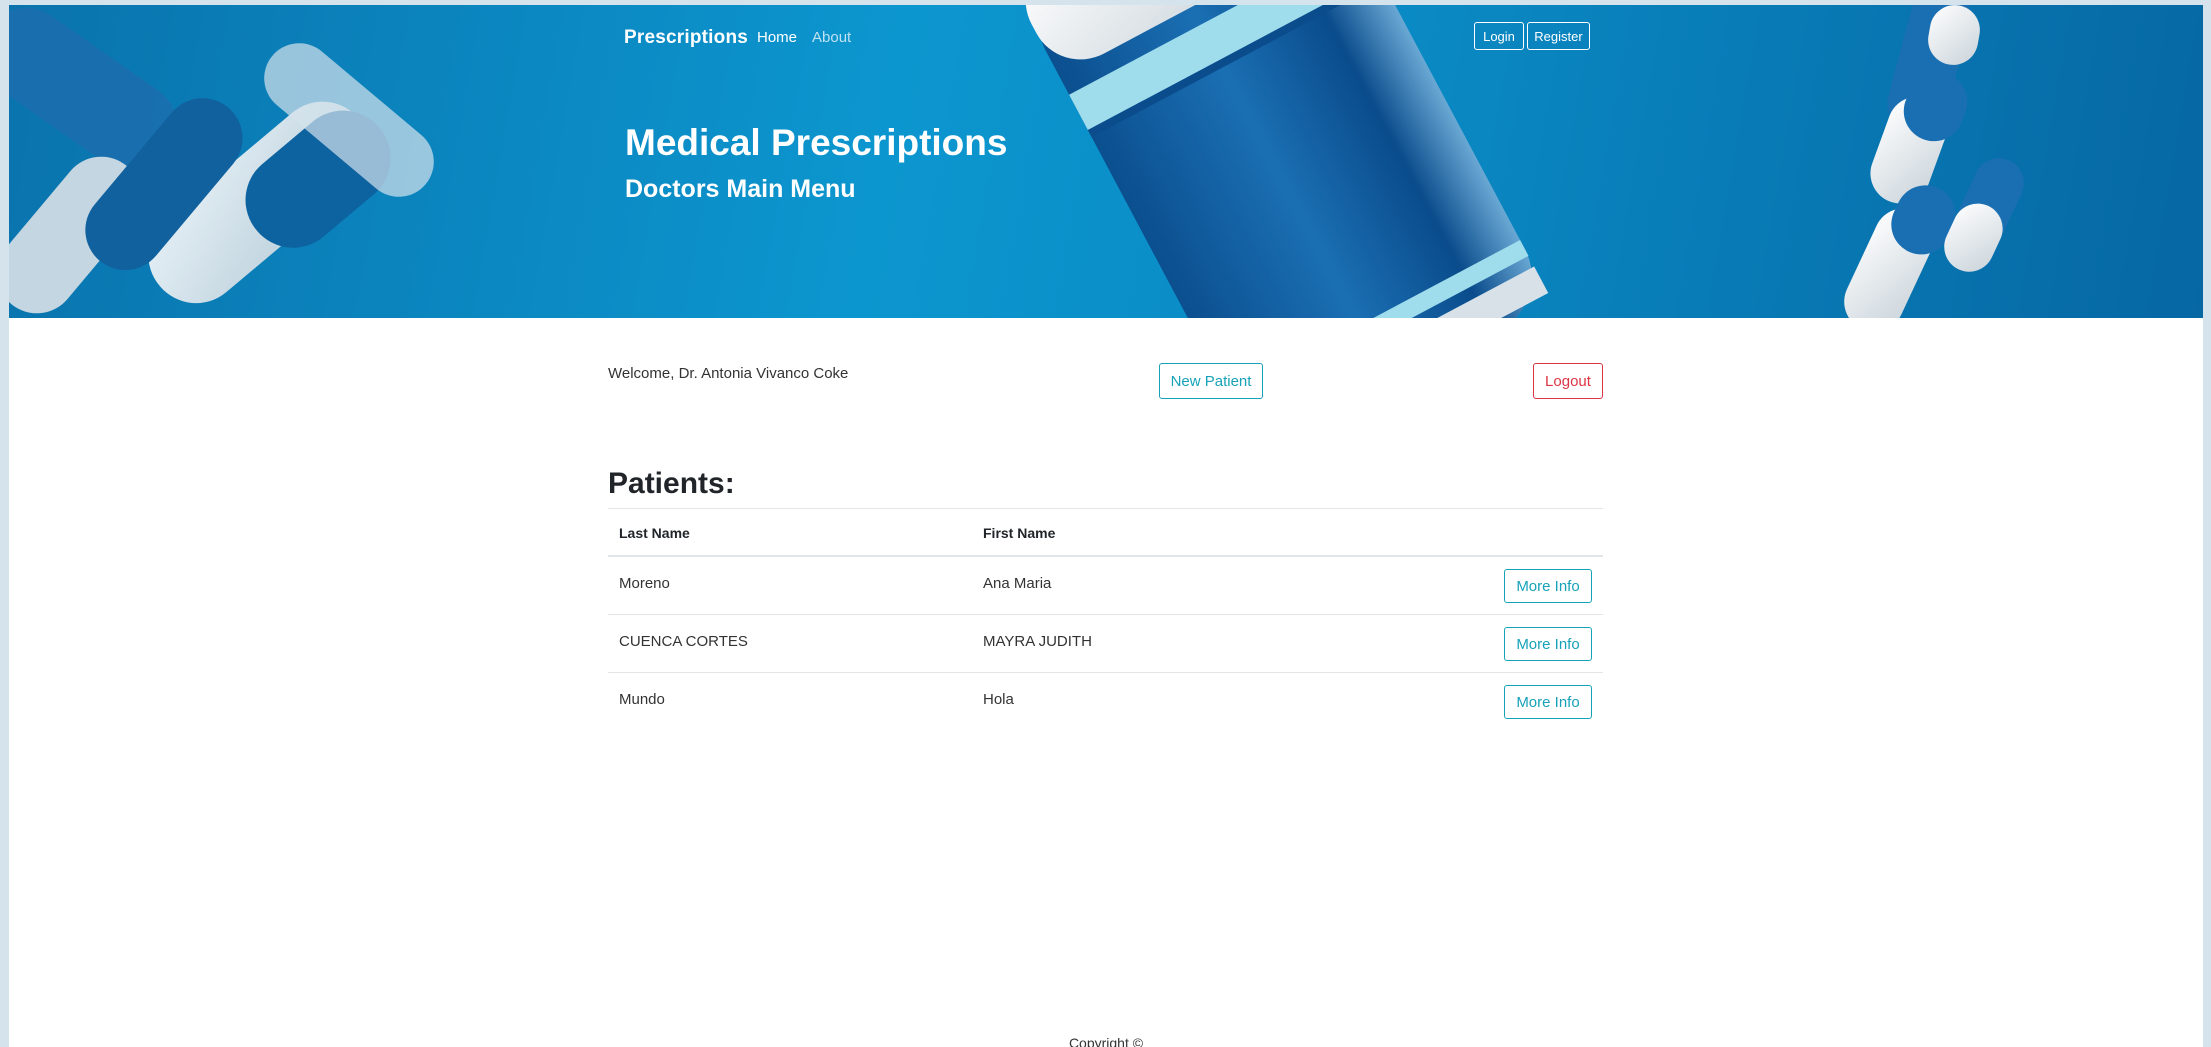 Image resolution: width=2211 pixels, height=1047 pixels. I want to click on register-button: Register, so click(1558, 36).